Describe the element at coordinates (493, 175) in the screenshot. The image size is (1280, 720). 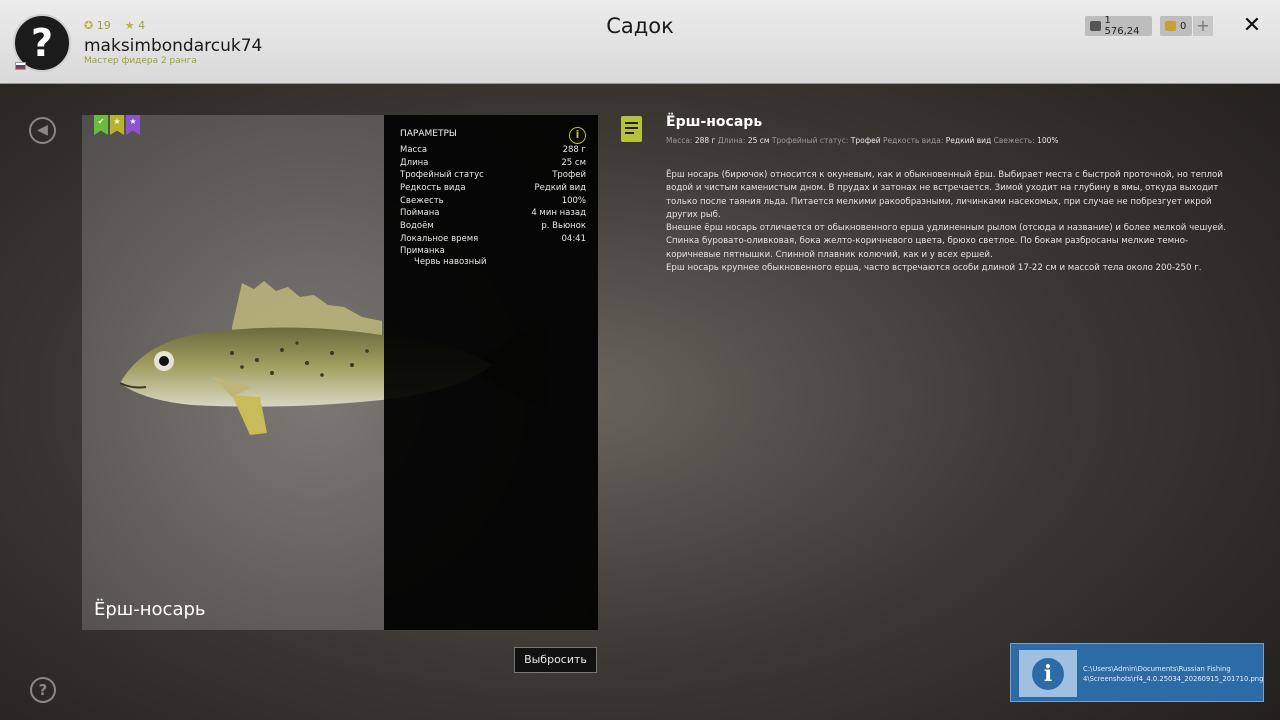
I see `param-row-trophy: Трофейный статус Трофей` at that location.